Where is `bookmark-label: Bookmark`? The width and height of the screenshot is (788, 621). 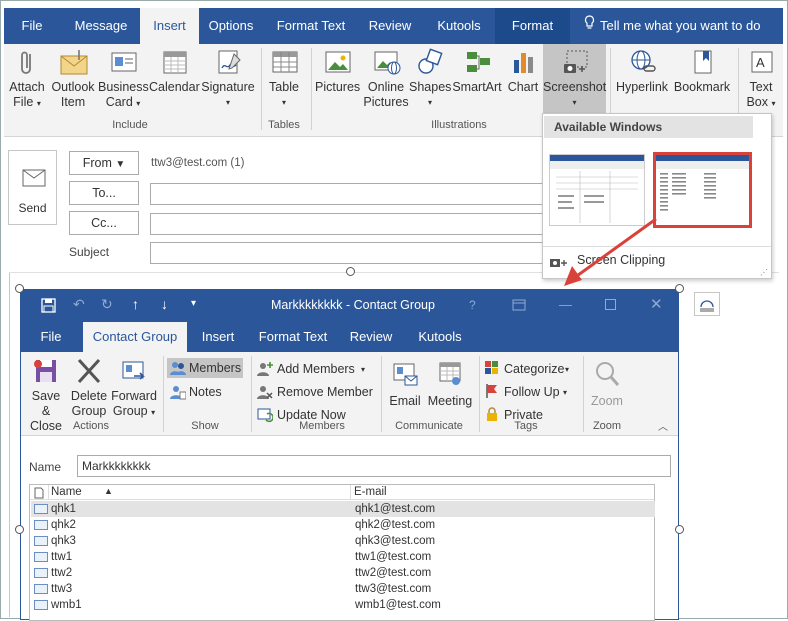 bookmark-label: Bookmark is located at coordinates (702, 87).